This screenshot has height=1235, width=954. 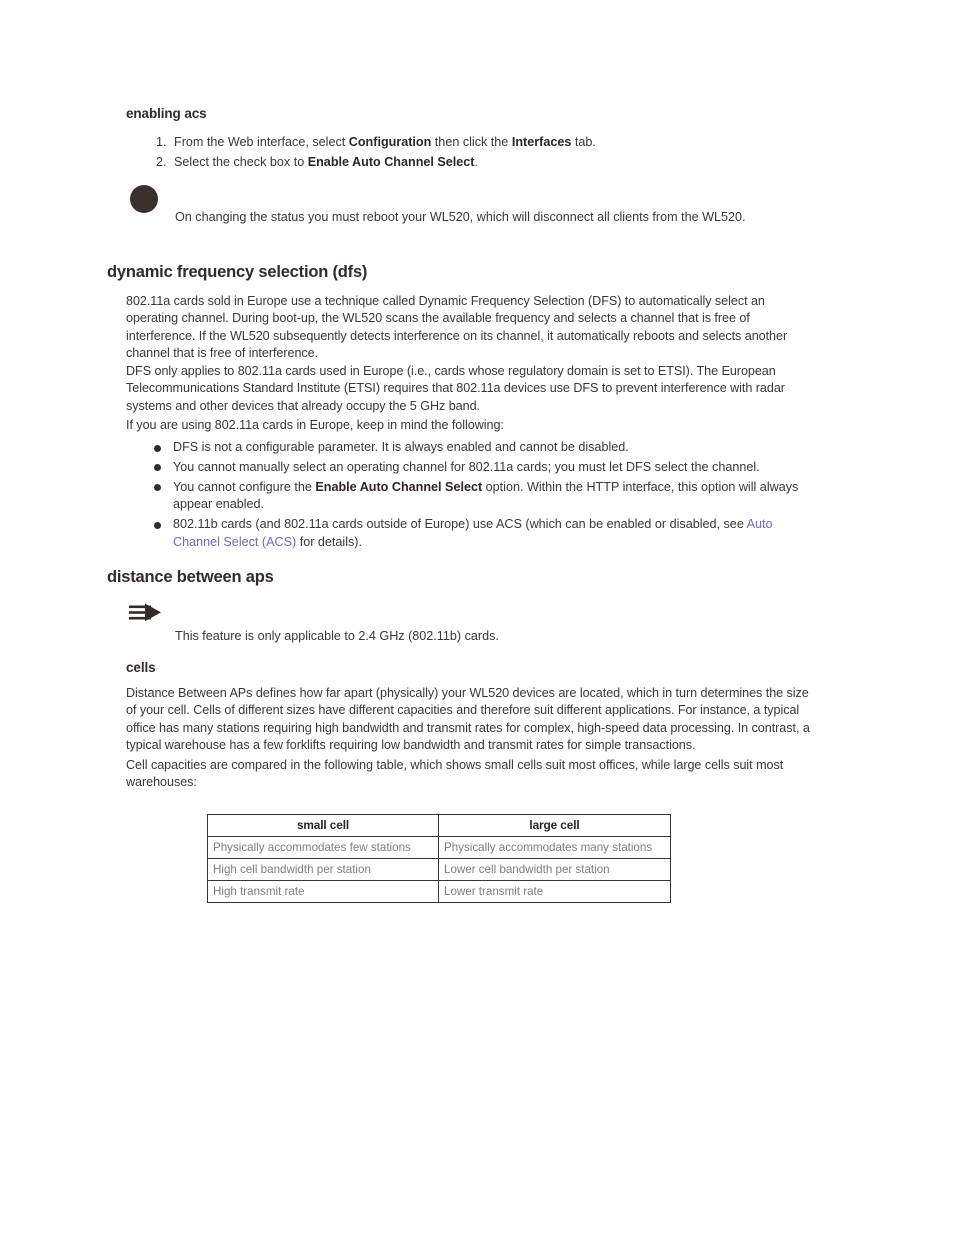 I want to click on note-arrow-icon, so click(x=150, y=614).